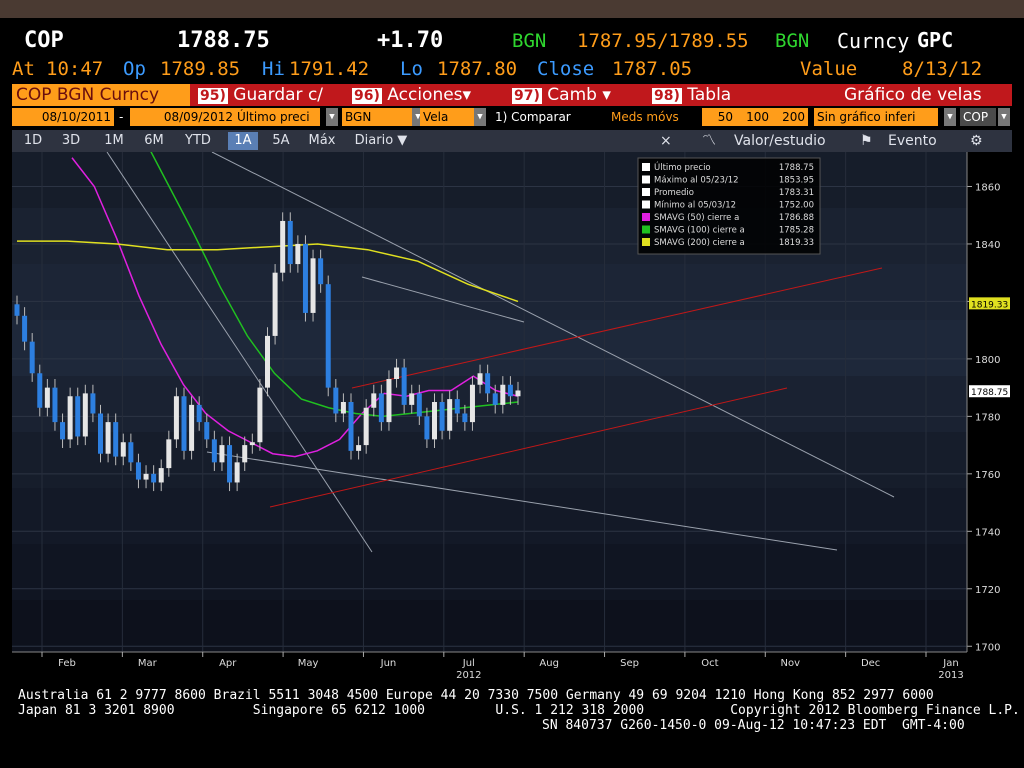 The image size is (1024, 768). I want to click on gear-icon: ⚙, so click(976, 141).